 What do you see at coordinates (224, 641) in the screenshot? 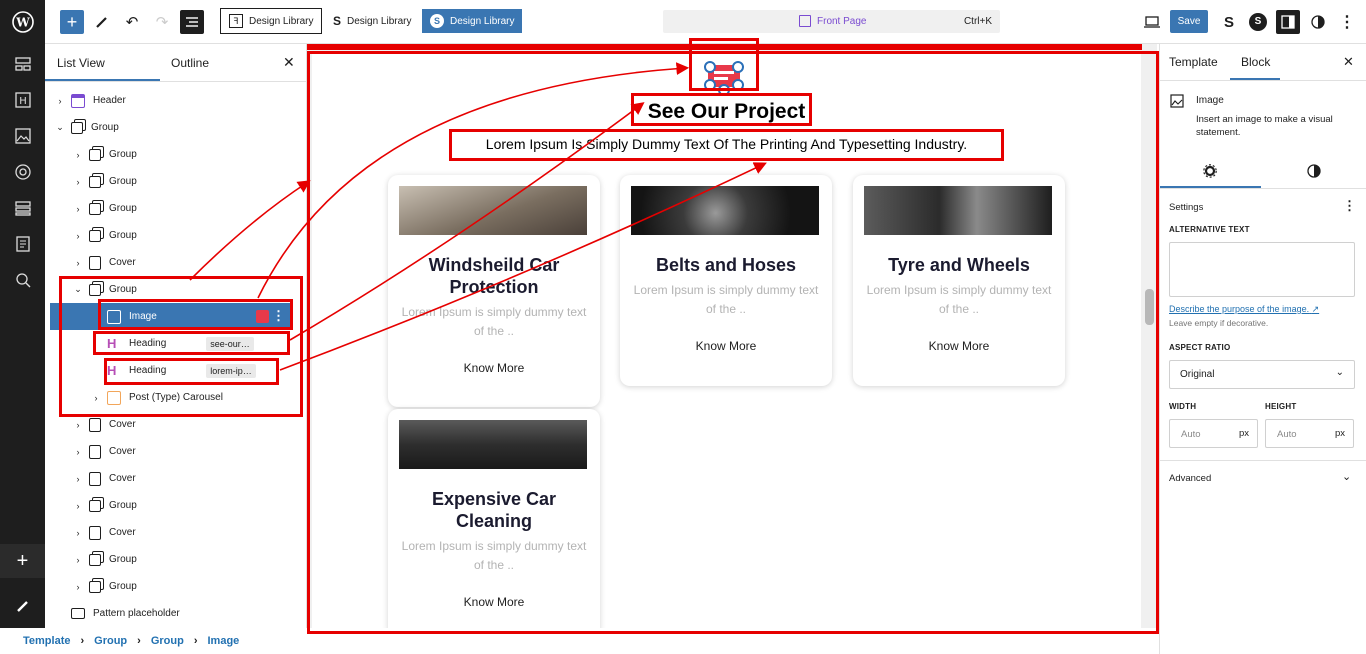
I see `breadcrumb-item-image: Image` at bounding box center [224, 641].